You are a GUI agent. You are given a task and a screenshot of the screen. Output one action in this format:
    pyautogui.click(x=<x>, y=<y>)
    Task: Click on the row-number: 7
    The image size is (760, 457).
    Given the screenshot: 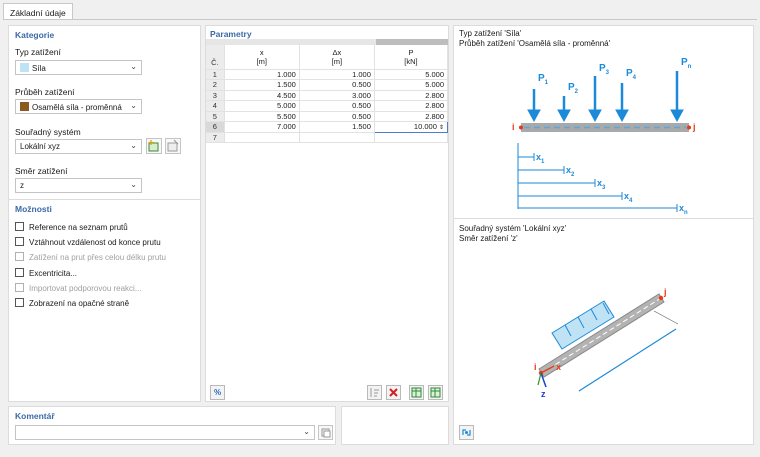 What is the action you would take?
    pyautogui.click(x=215, y=137)
    